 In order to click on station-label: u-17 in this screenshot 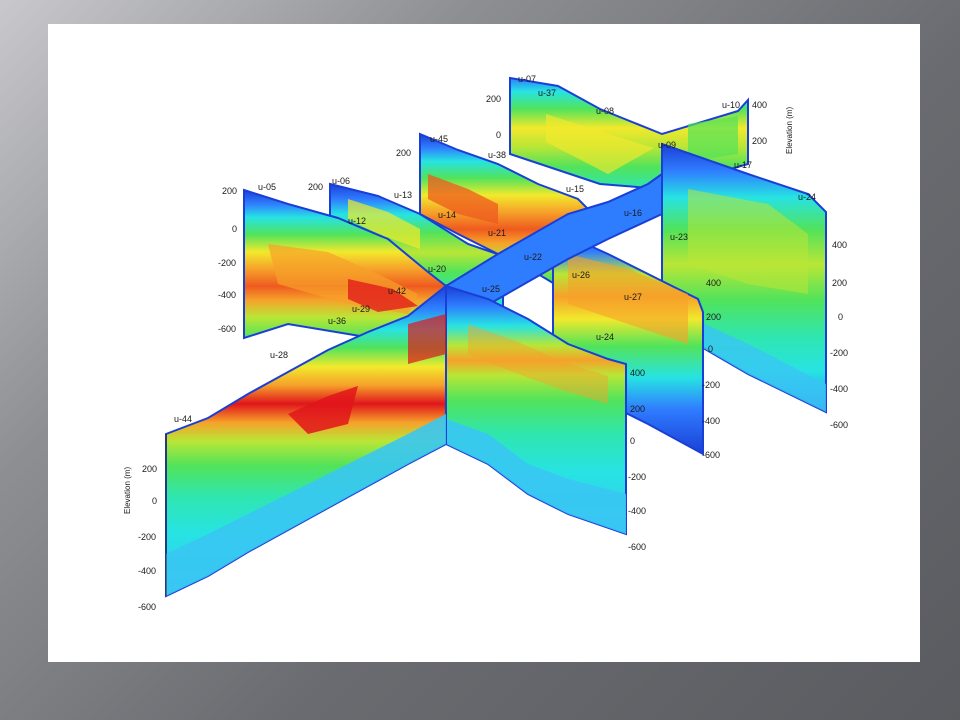, I will do `click(743, 165)`.